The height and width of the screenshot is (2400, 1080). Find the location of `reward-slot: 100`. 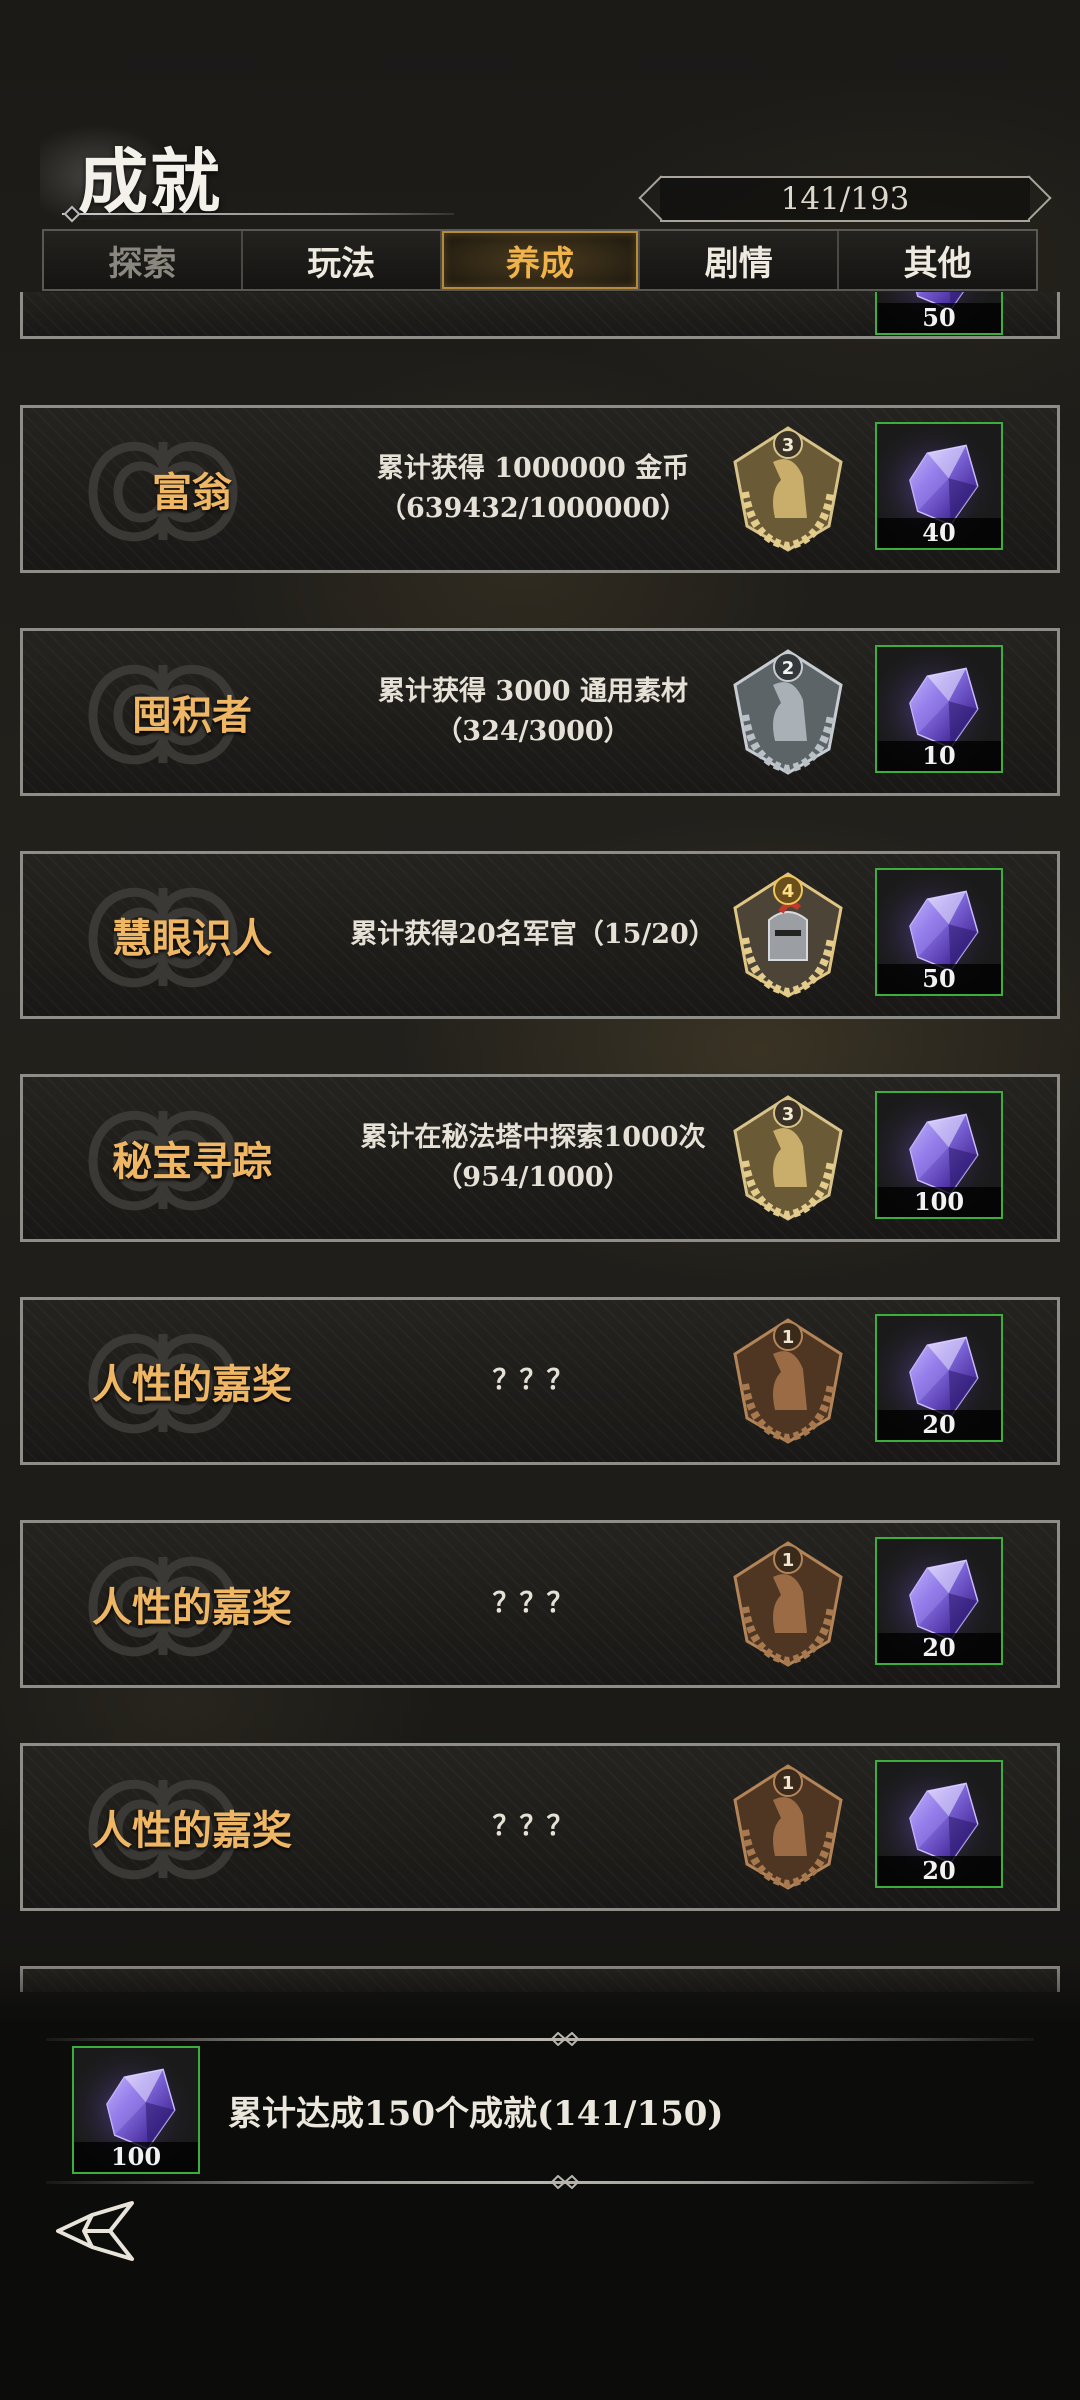

reward-slot: 100 is located at coordinates (939, 1155).